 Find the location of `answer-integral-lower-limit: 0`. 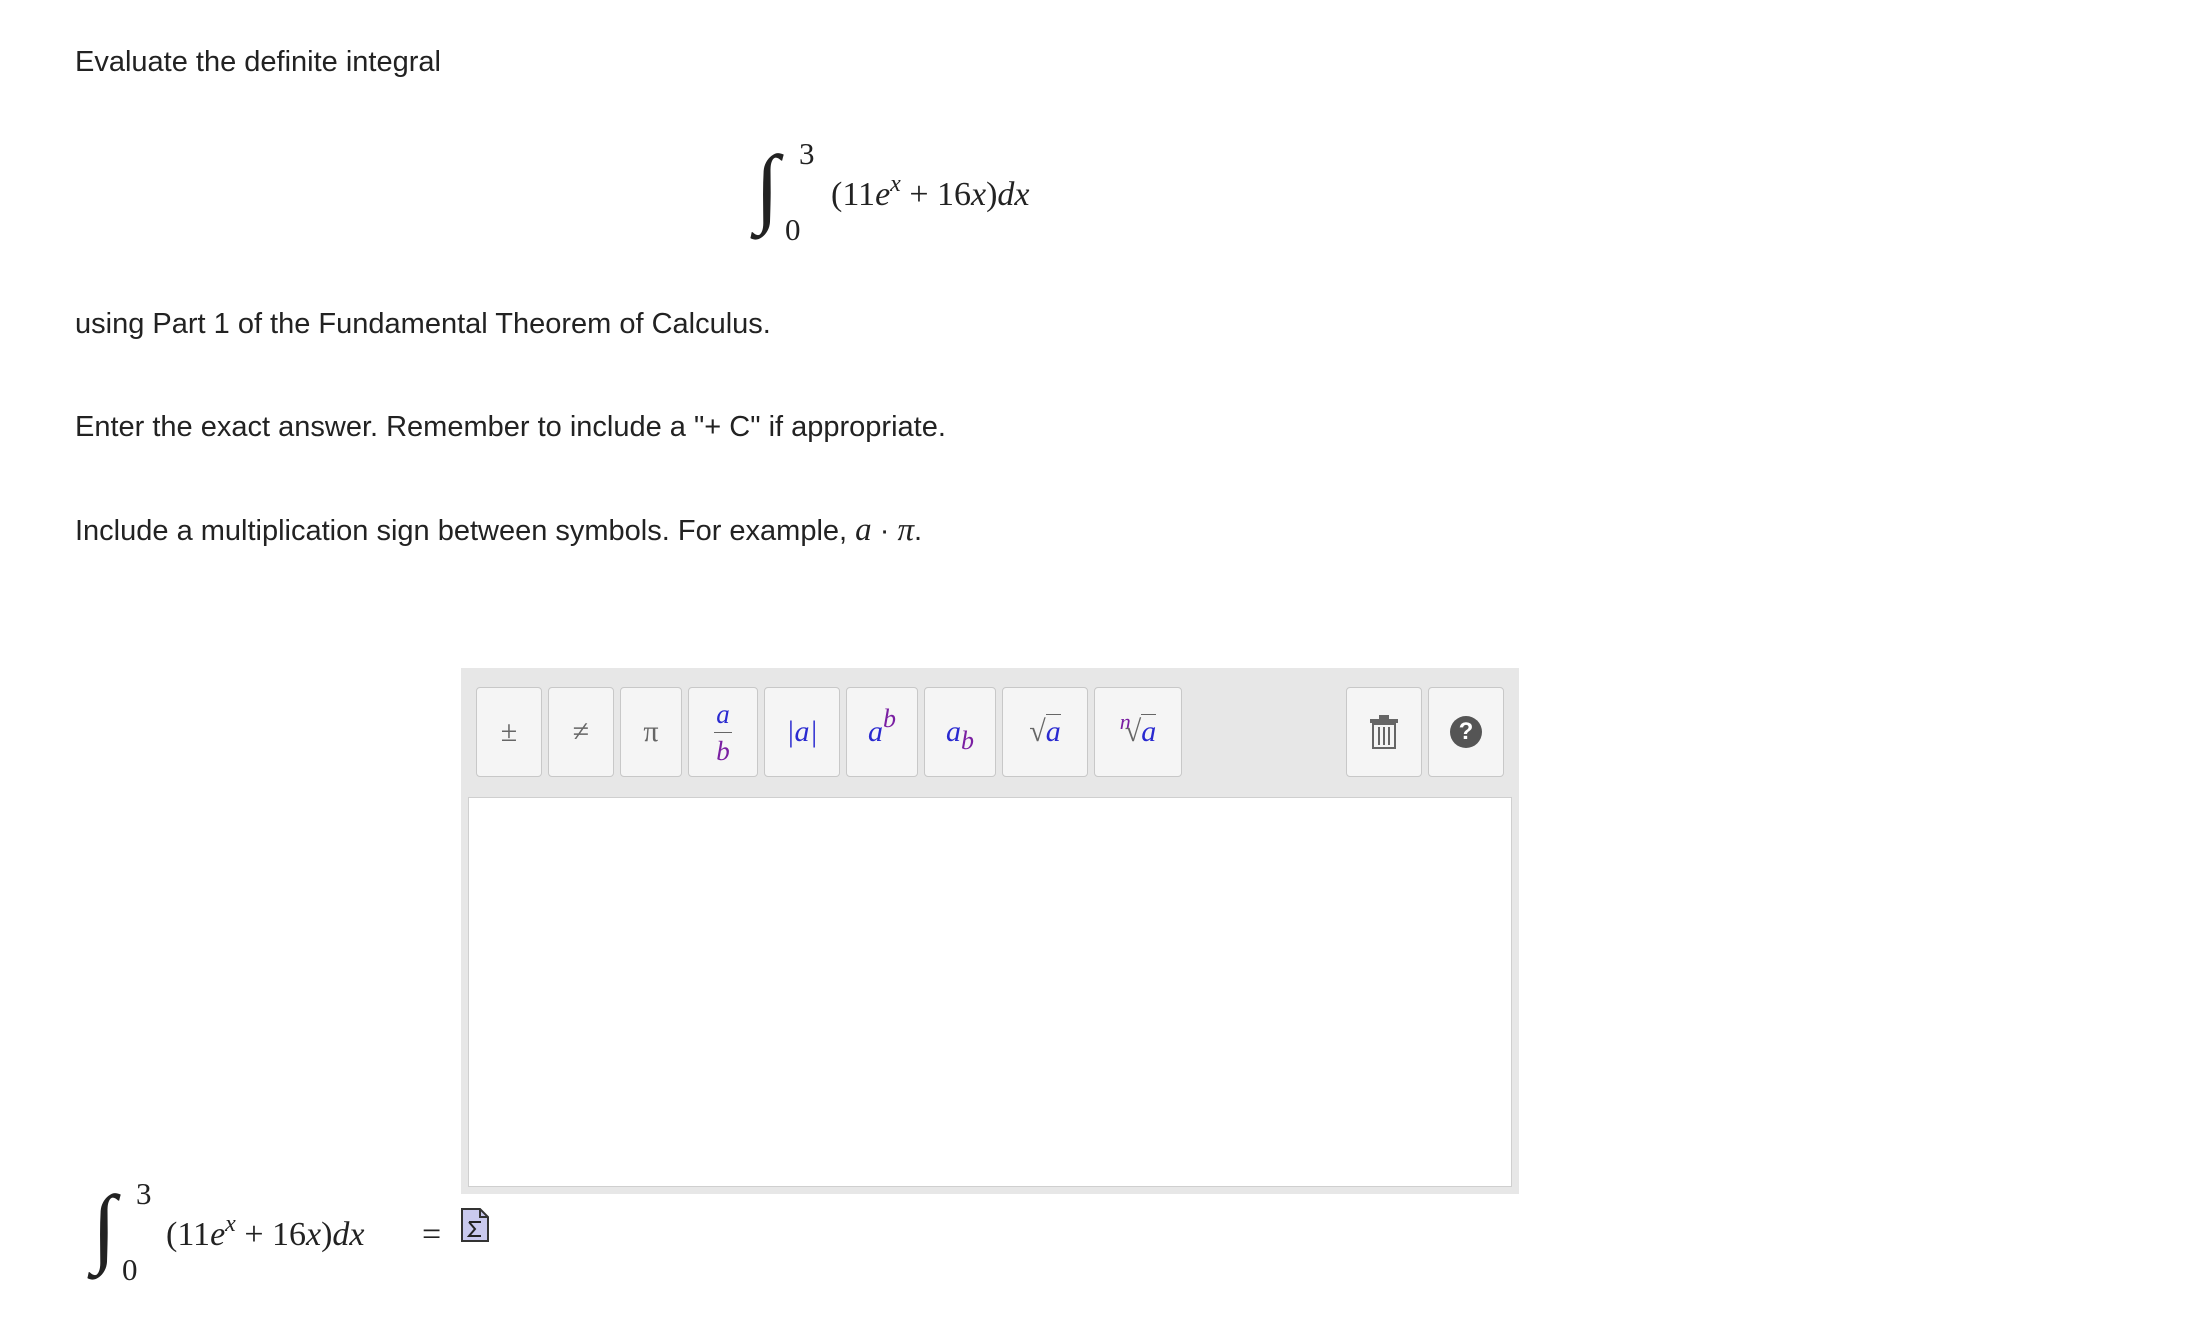

answer-integral-lower-limit: 0 is located at coordinates (130, 1269).